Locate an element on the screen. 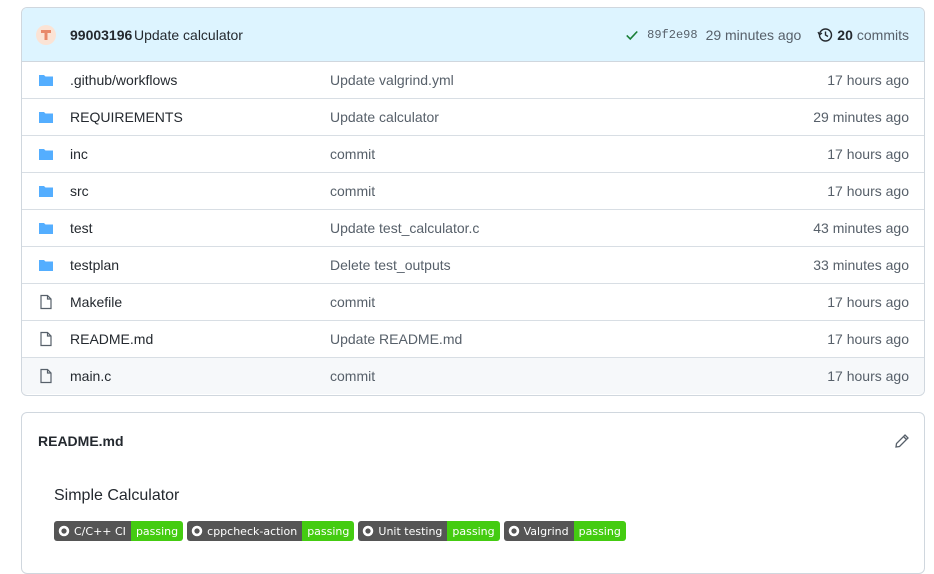 This screenshot has width=934, height=574. file-commit-message: Update test_calculator.c is located at coordinates (404, 228).